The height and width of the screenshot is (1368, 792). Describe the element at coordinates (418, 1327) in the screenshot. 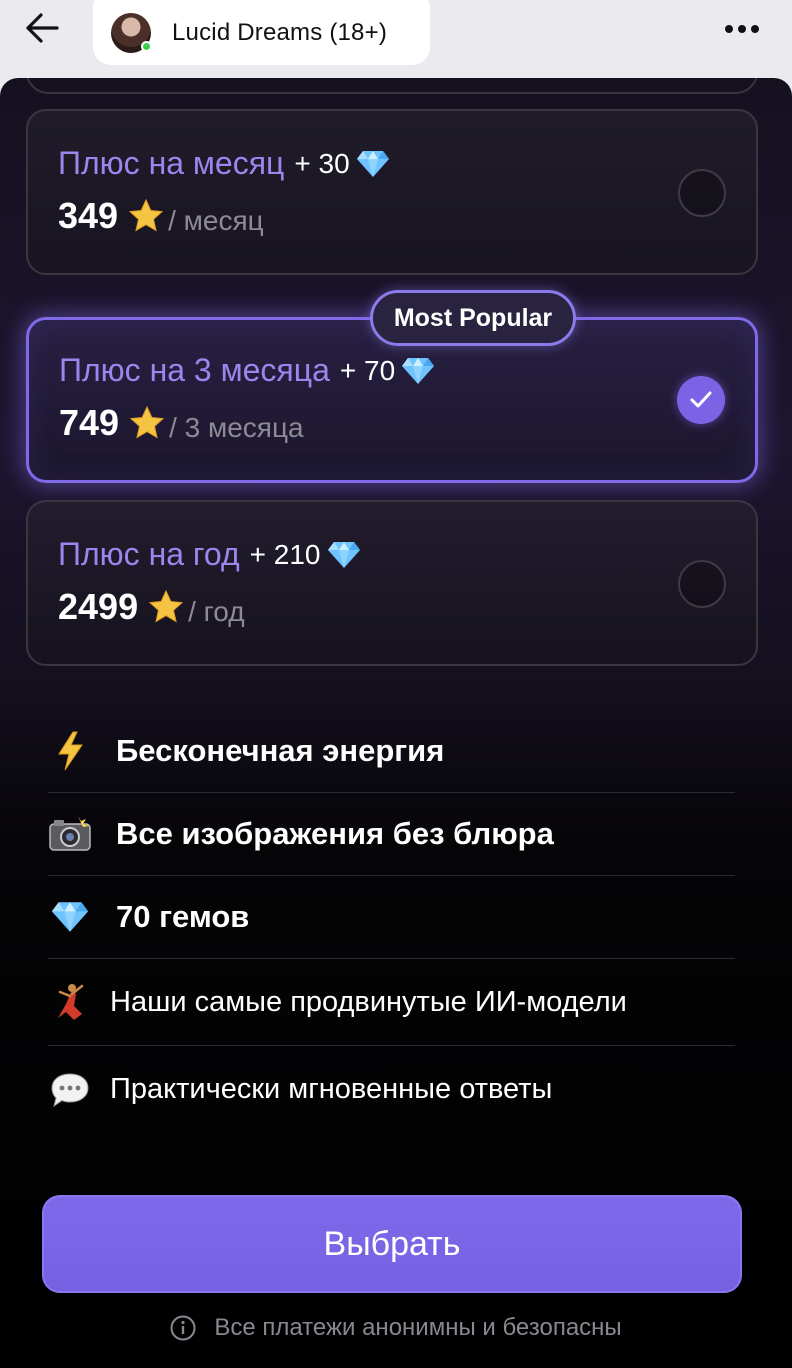

I see `footnote-text: Все платежи анонимны и безопасны` at that location.